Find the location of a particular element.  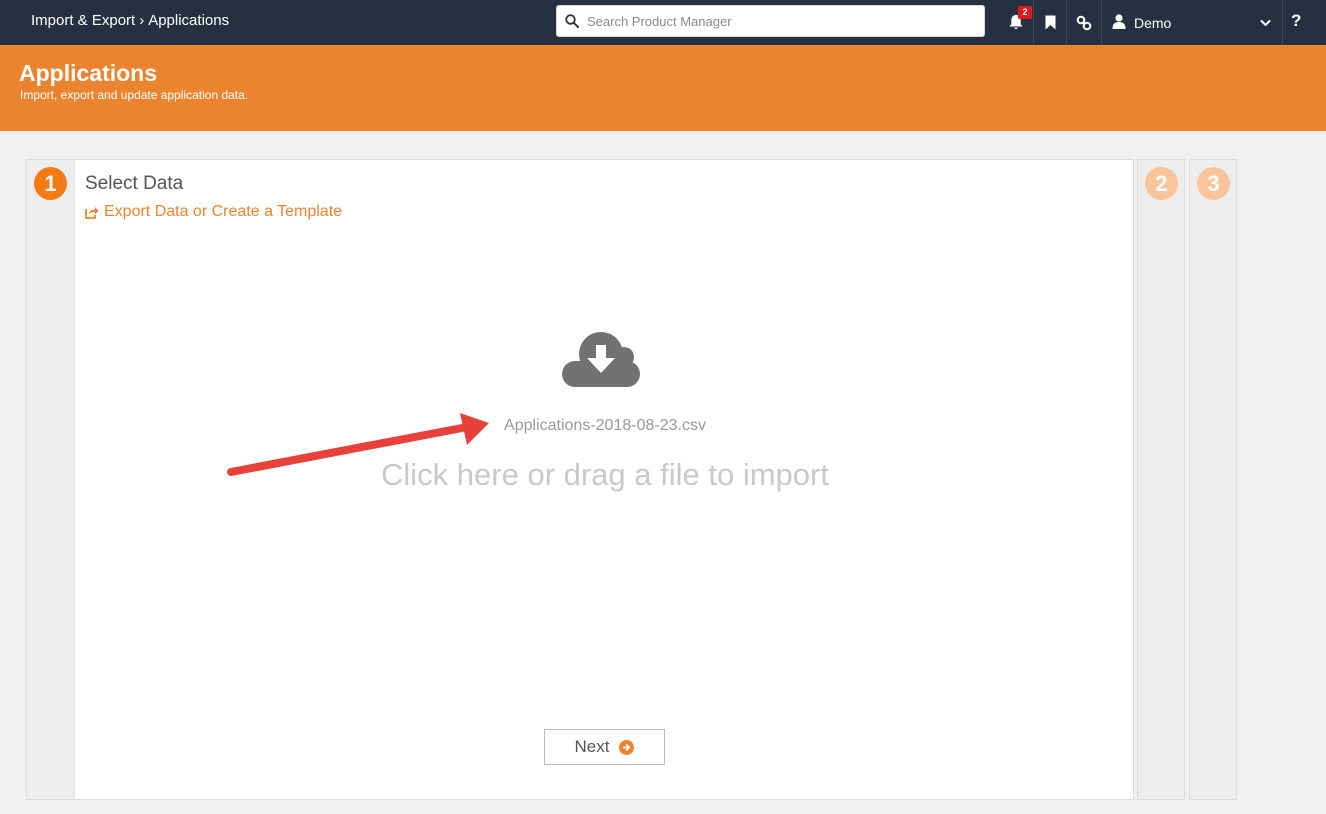

links-button is located at coordinates (1084, 22).